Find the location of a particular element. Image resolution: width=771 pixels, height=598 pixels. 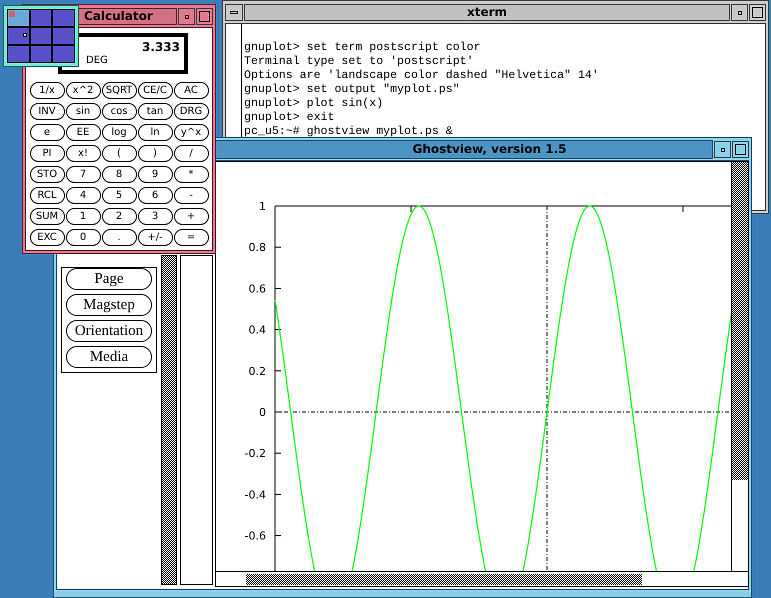

calculator-key: e is located at coordinates (47, 132).